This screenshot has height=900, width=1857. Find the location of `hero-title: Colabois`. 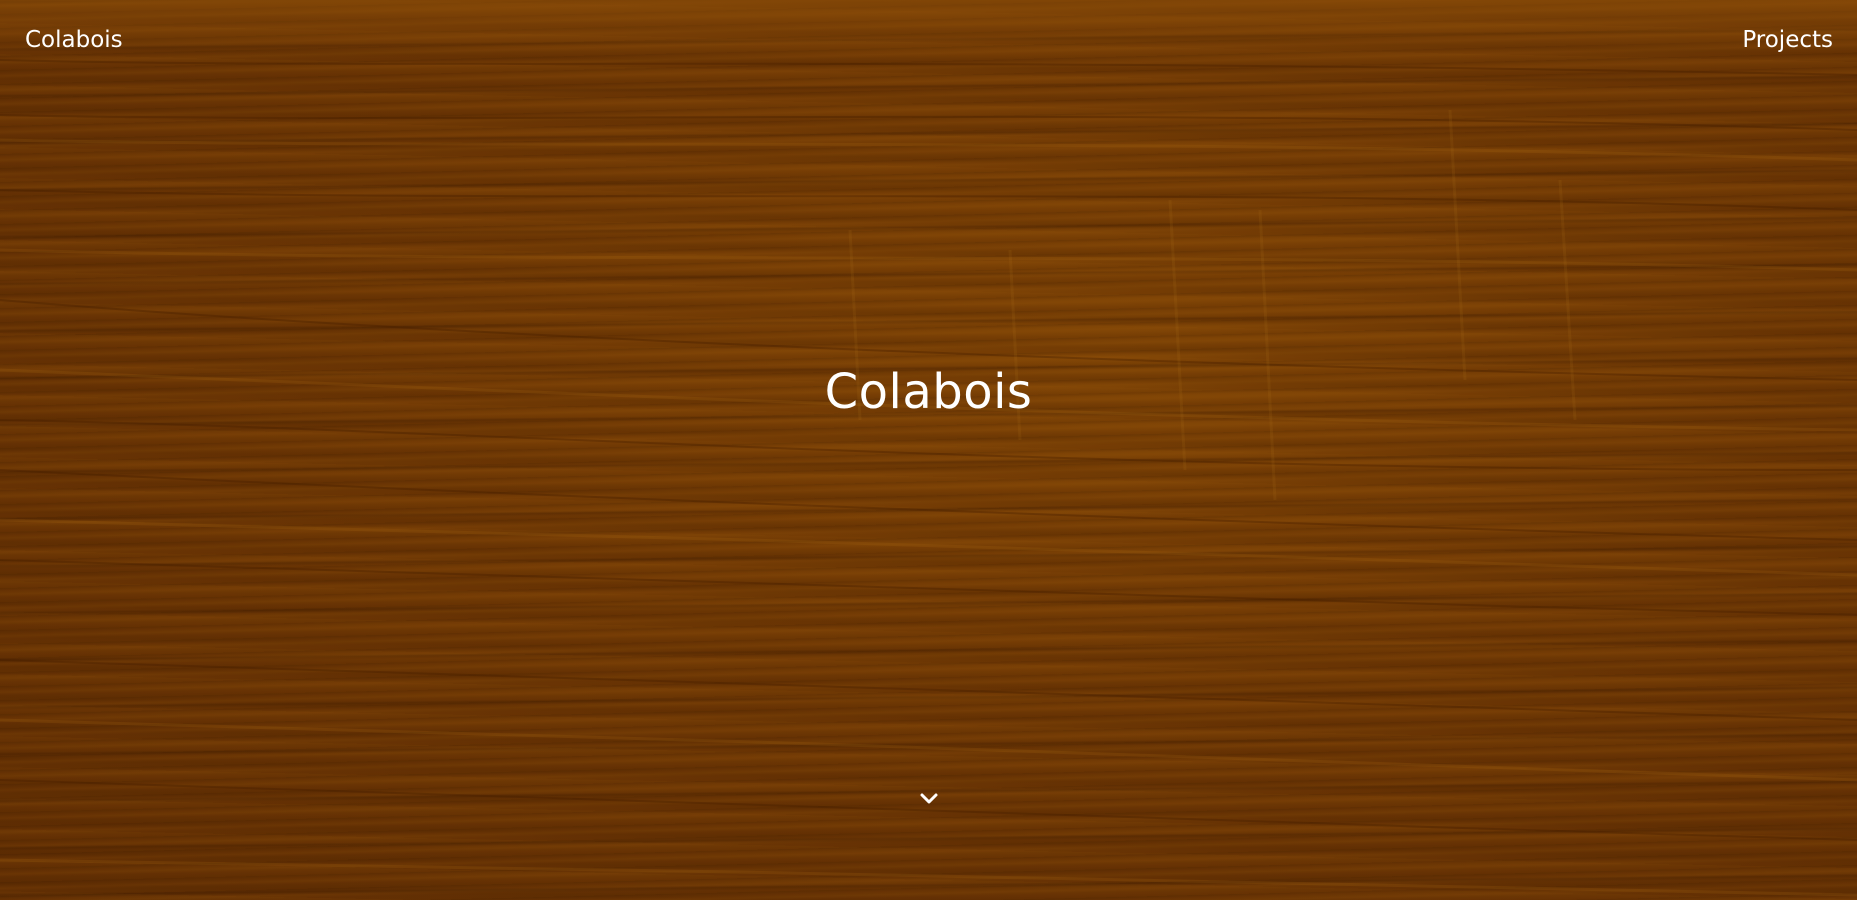

hero-title: Colabois is located at coordinates (928, 392).